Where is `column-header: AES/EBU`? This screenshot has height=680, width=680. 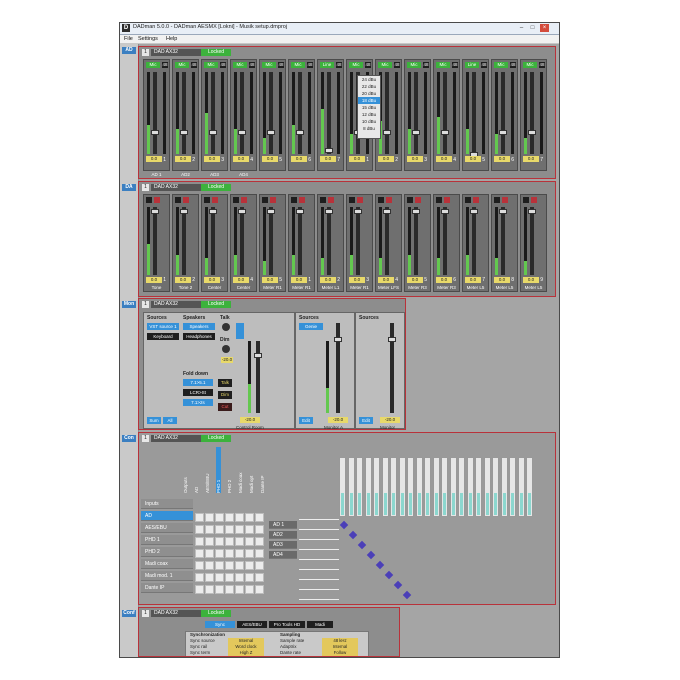
column-header: AES/EBU is located at coordinates (207, 470).